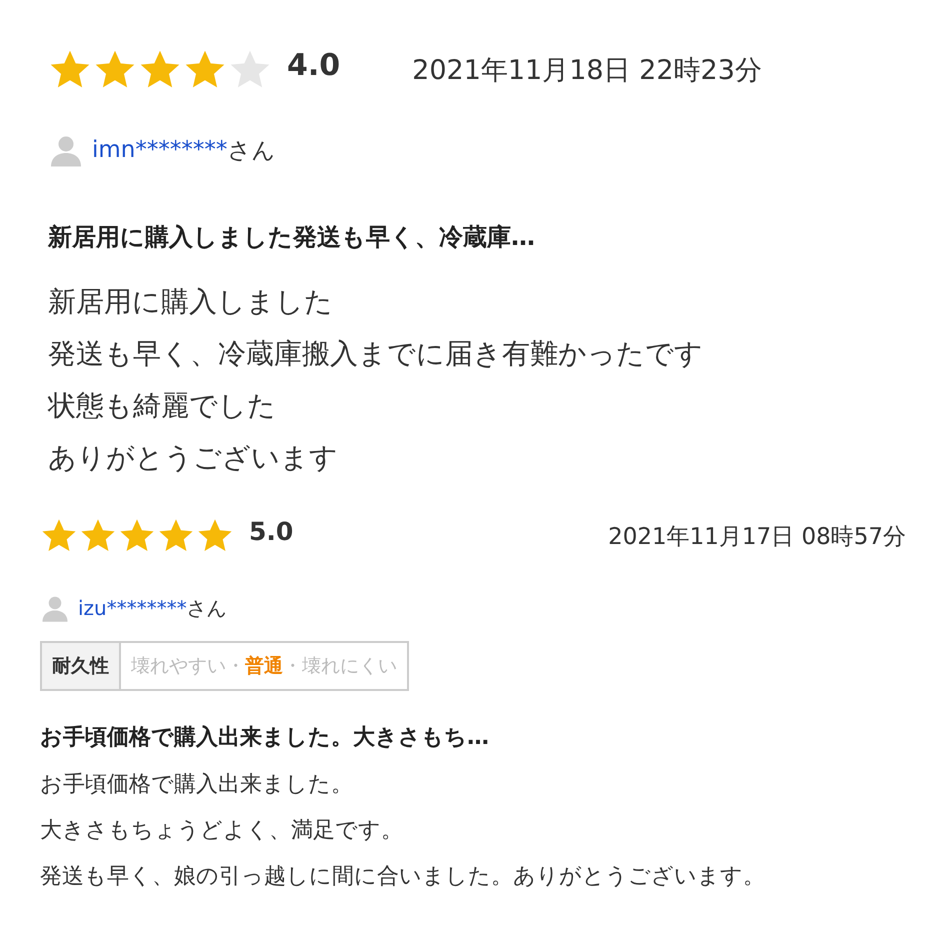 The height and width of the screenshot is (950, 950). What do you see at coordinates (132, 608) in the screenshot?
I see `user-name: izu********` at bounding box center [132, 608].